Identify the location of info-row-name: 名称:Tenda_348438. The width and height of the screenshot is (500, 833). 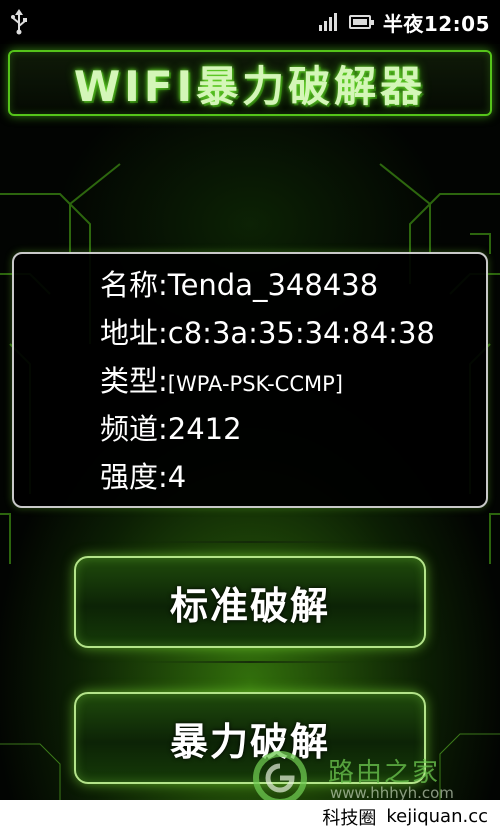
(239, 285).